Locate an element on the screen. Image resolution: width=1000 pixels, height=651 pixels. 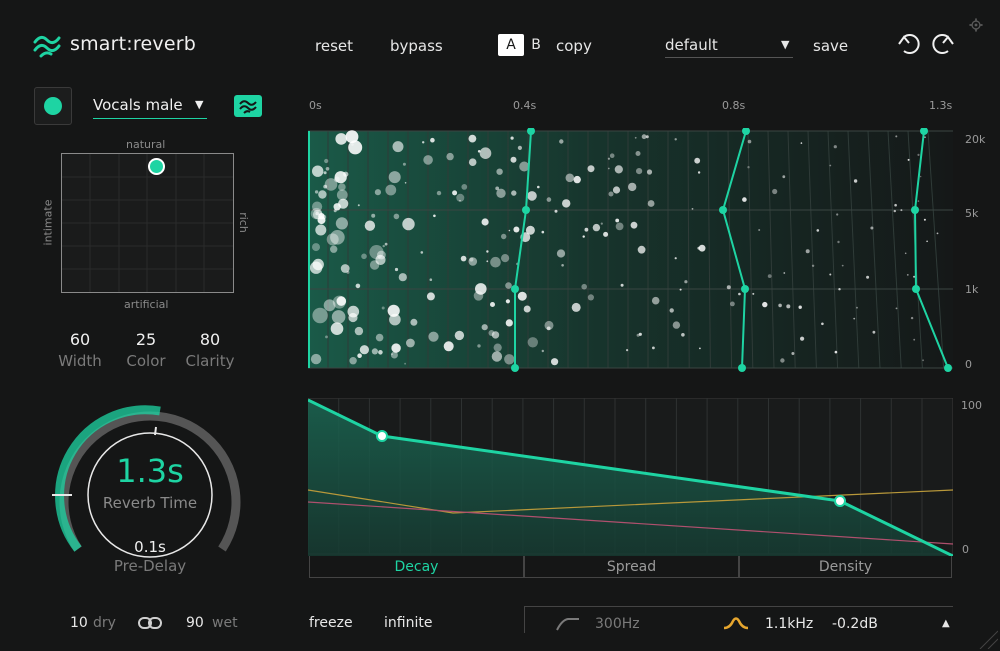
learn-button is located at coordinates (53, 106).